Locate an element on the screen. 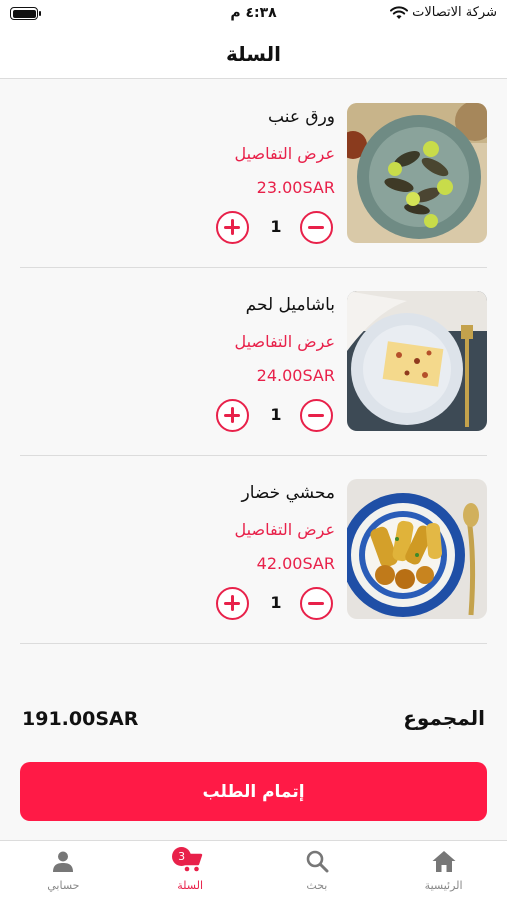  cart-count-badge: 3 is located at coordinates (182, 856).